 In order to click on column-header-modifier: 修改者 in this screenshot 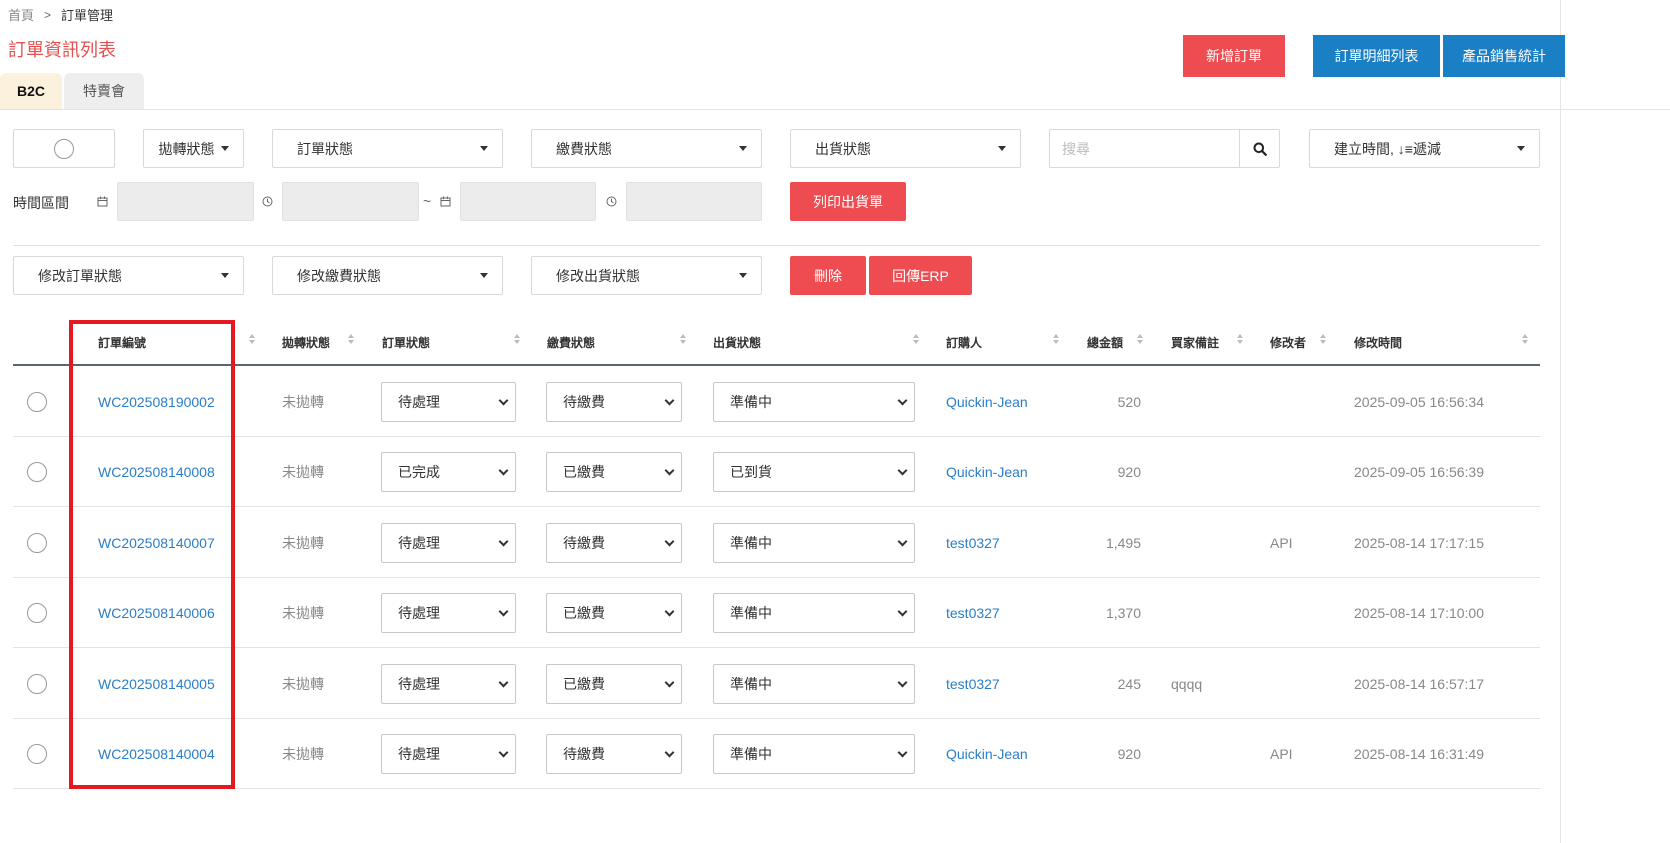, I will do `click(1288, 342)`.